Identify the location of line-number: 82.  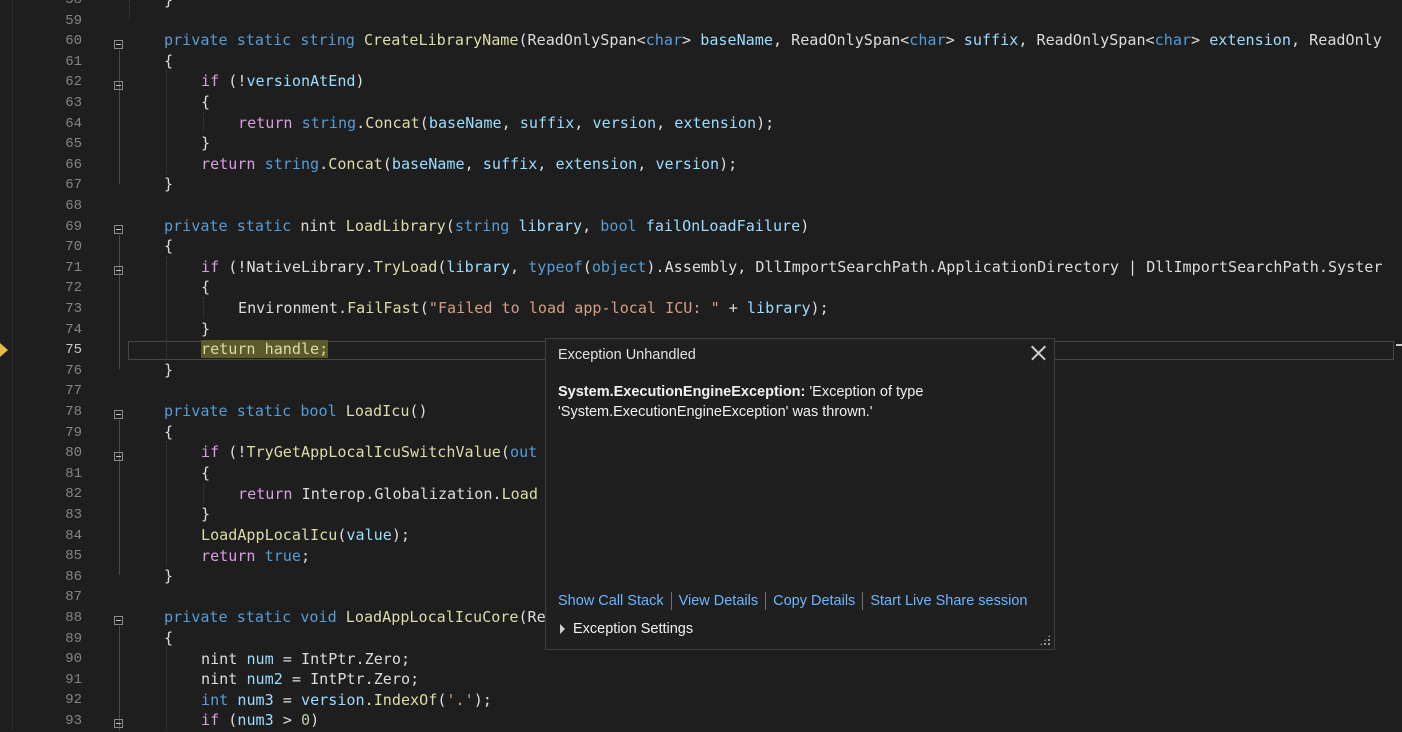
(73, 494).